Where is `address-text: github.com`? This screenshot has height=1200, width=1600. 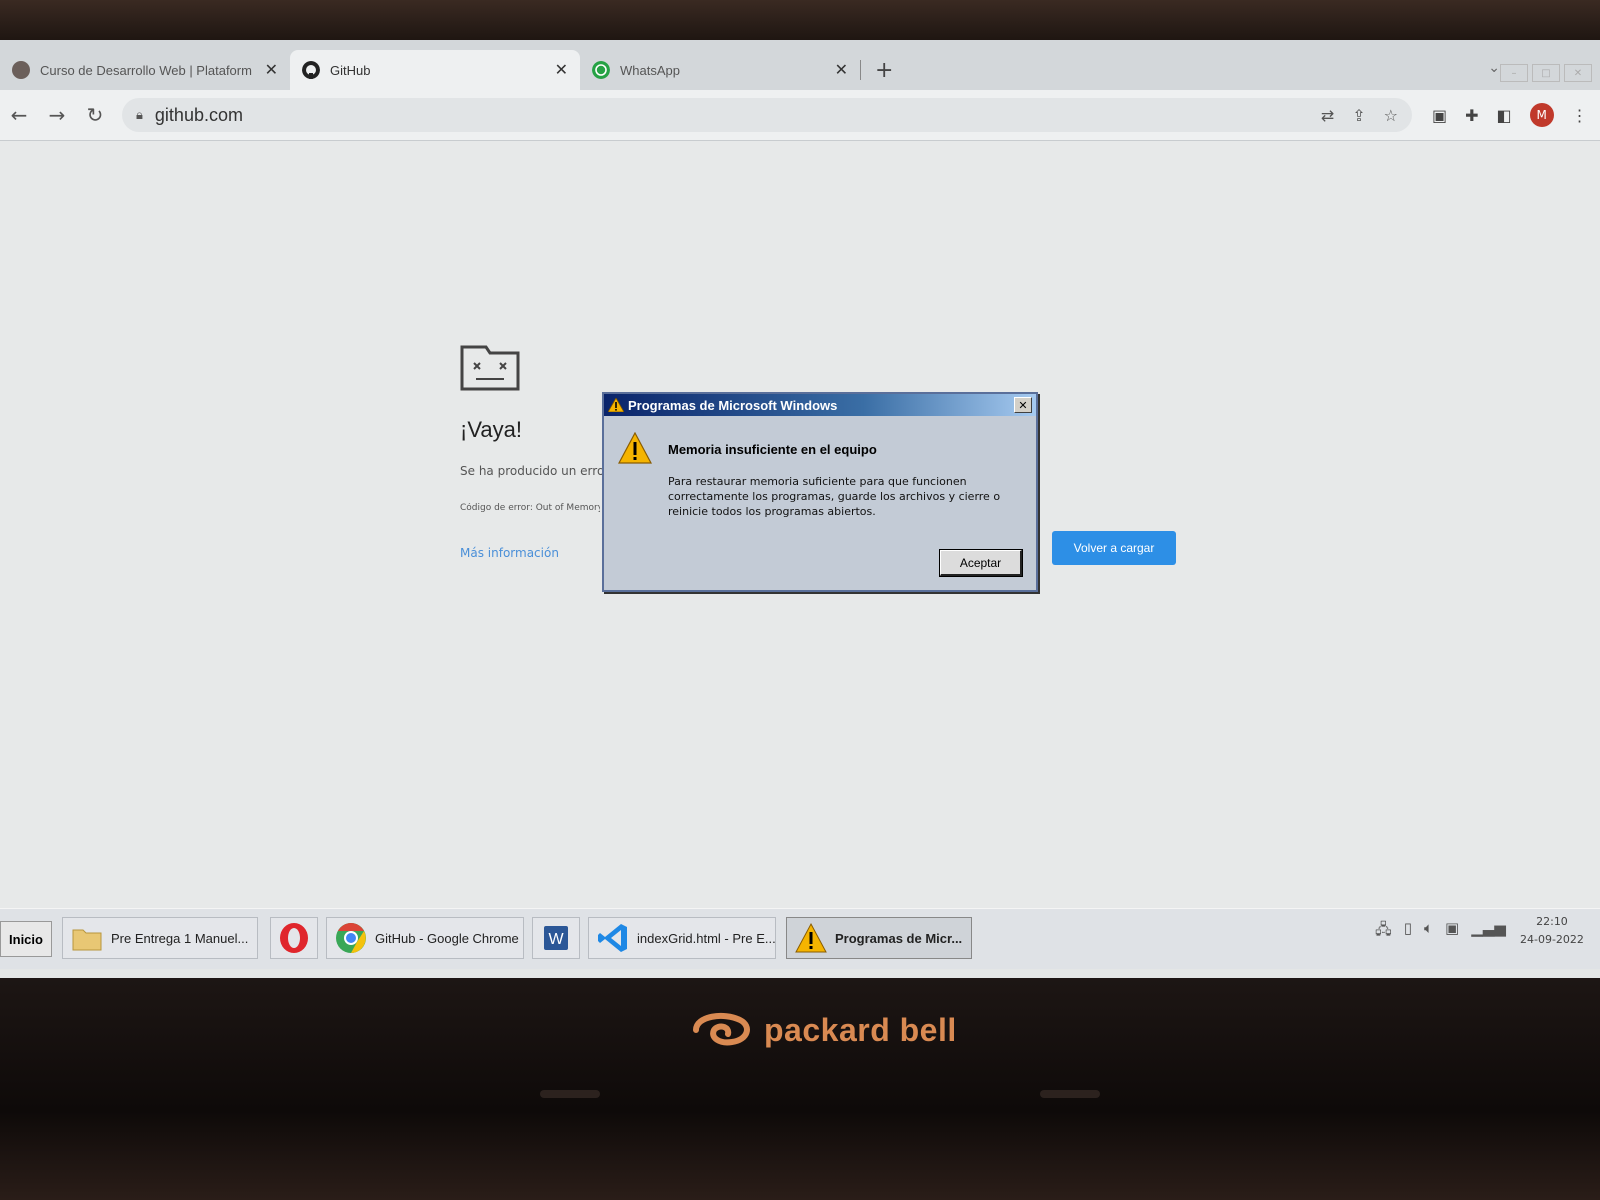
address-text: github.com is located at coordinates (198, 114).